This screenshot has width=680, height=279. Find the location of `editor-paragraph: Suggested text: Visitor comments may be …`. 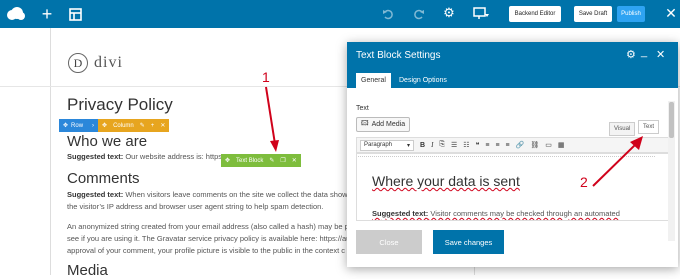

editor-paragraph: Suggested text: Visitor comments may be … is located at coordinates (496, 213).